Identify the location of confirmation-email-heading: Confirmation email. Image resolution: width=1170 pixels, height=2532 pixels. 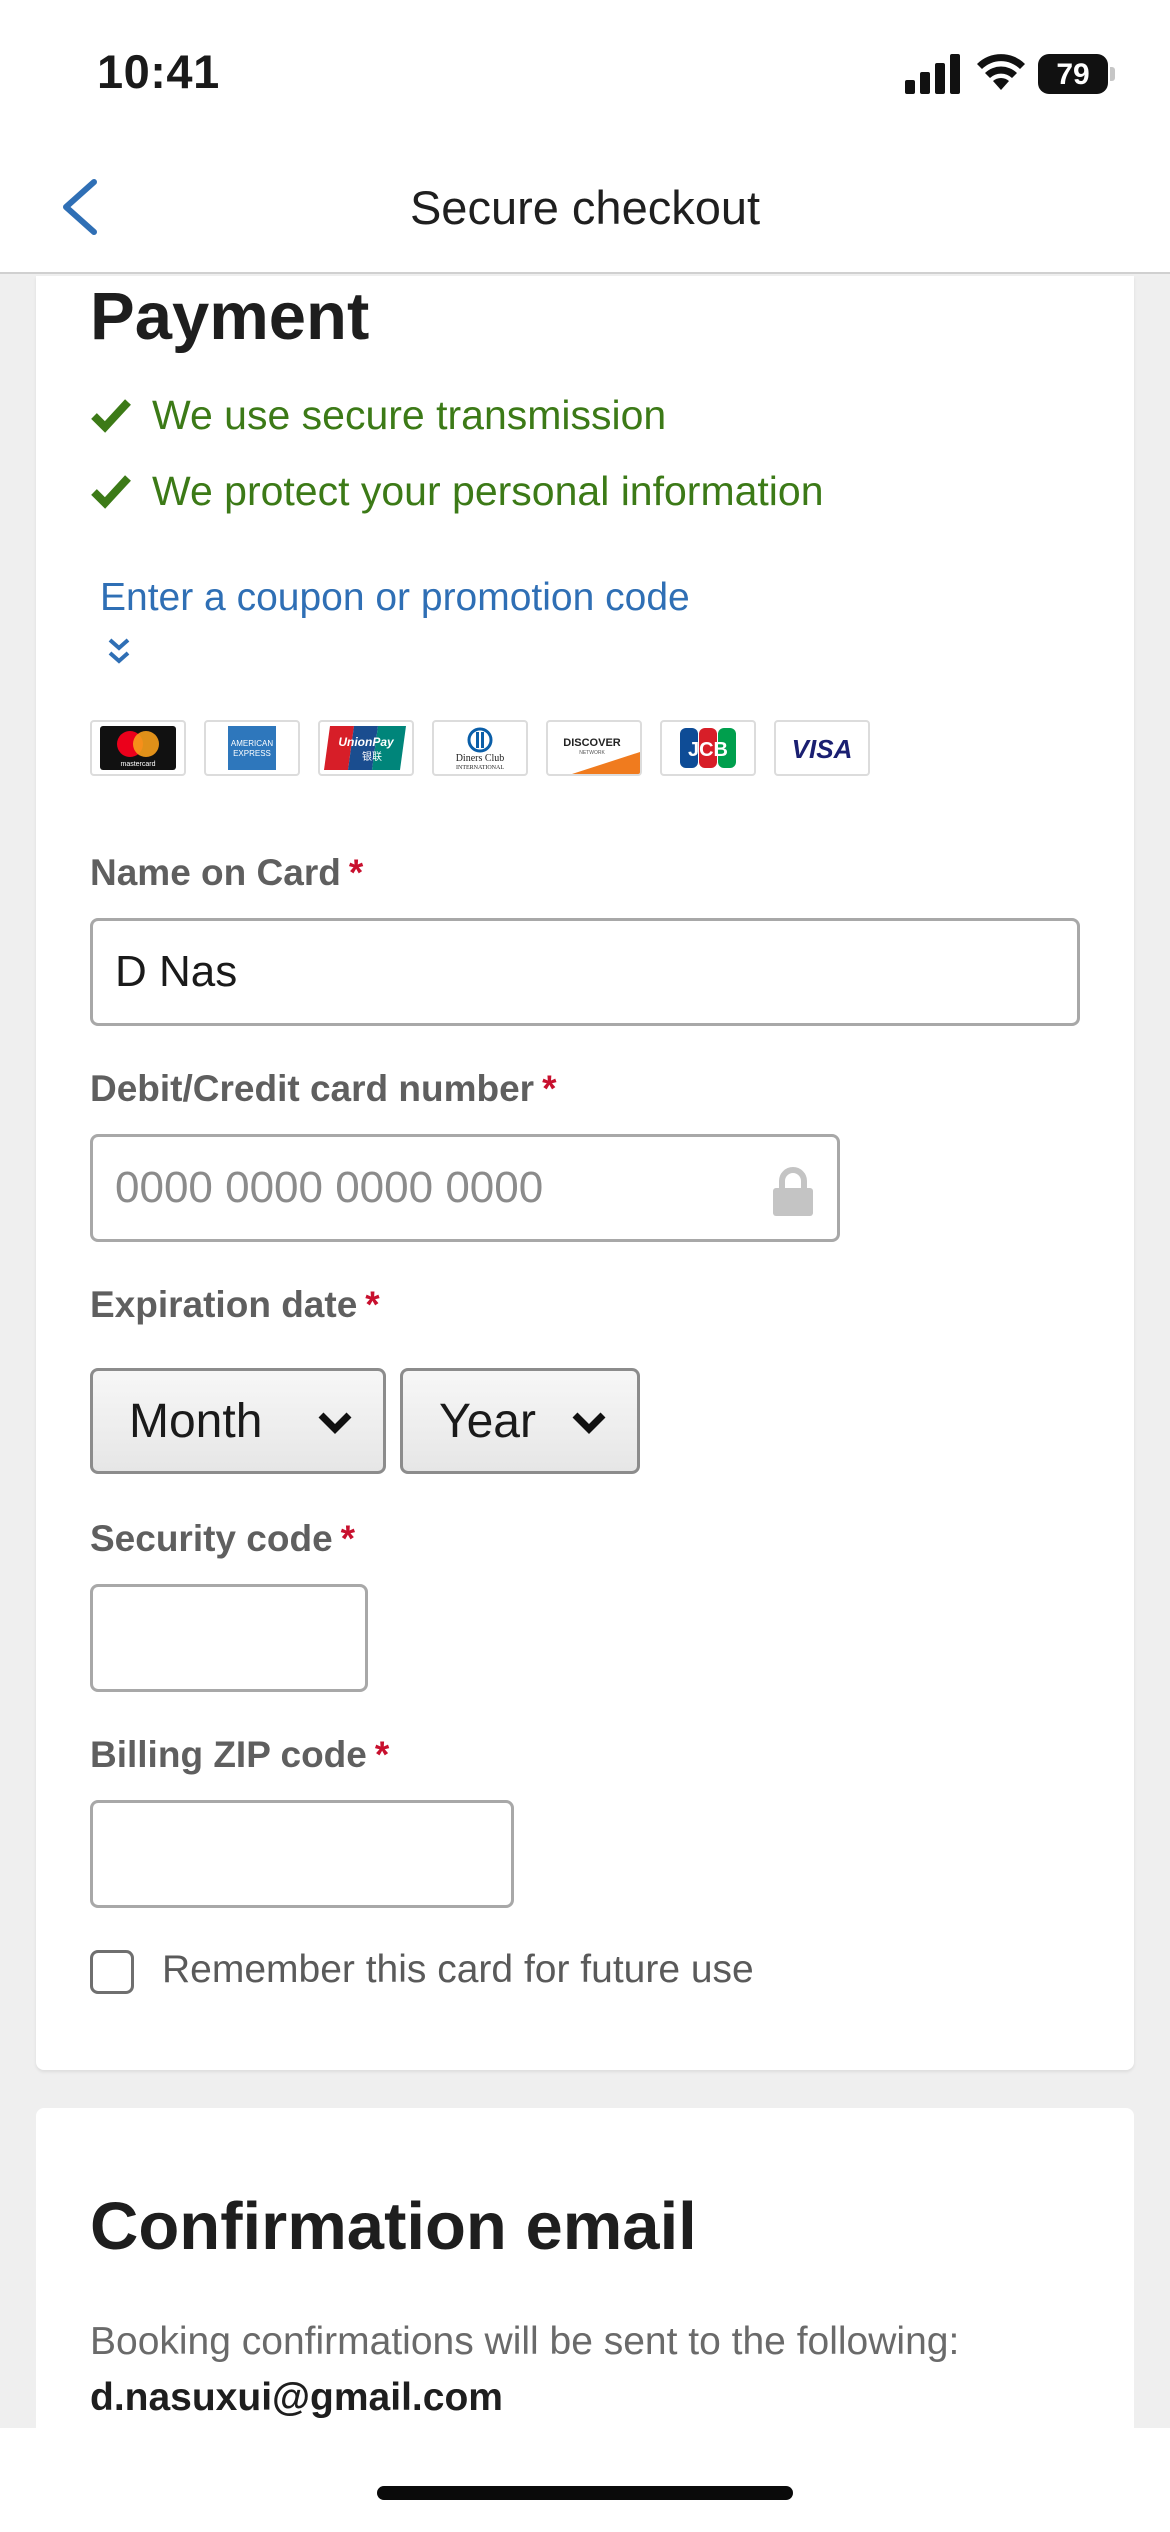
(393, 2226).